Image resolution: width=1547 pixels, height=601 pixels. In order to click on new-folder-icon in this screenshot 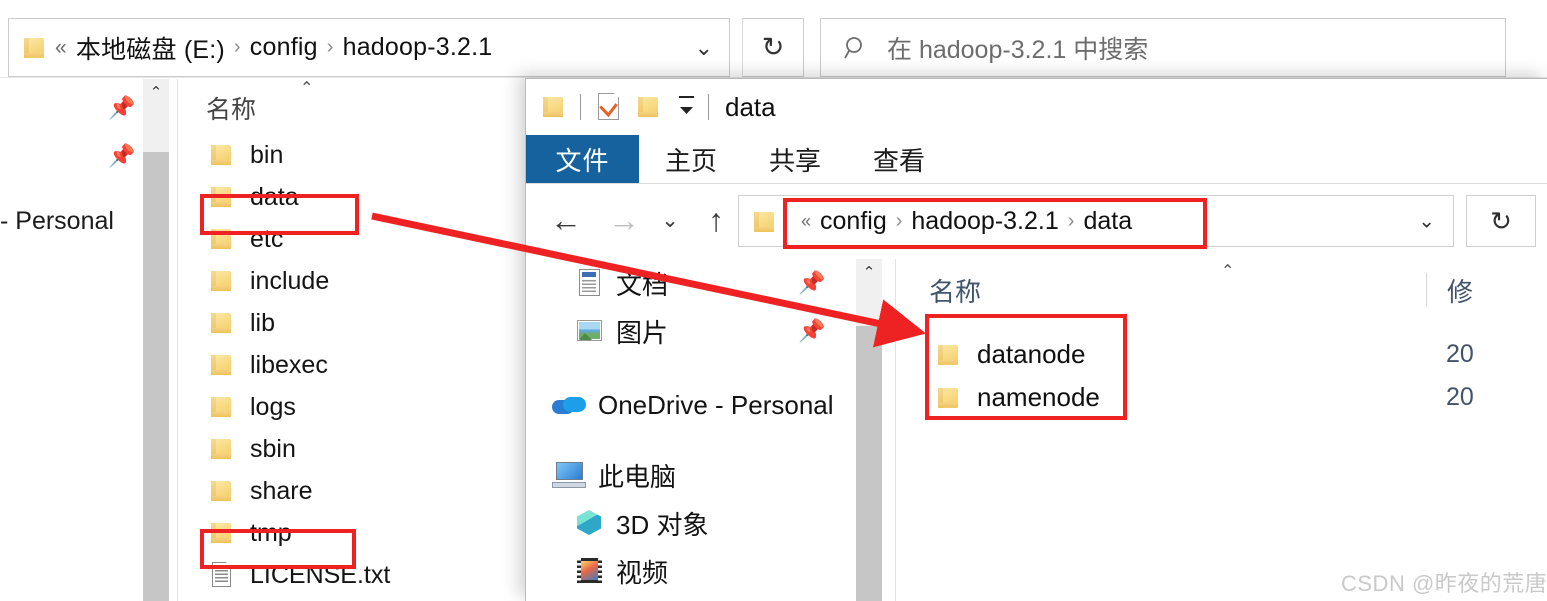, I will do `click(648, 107)`.